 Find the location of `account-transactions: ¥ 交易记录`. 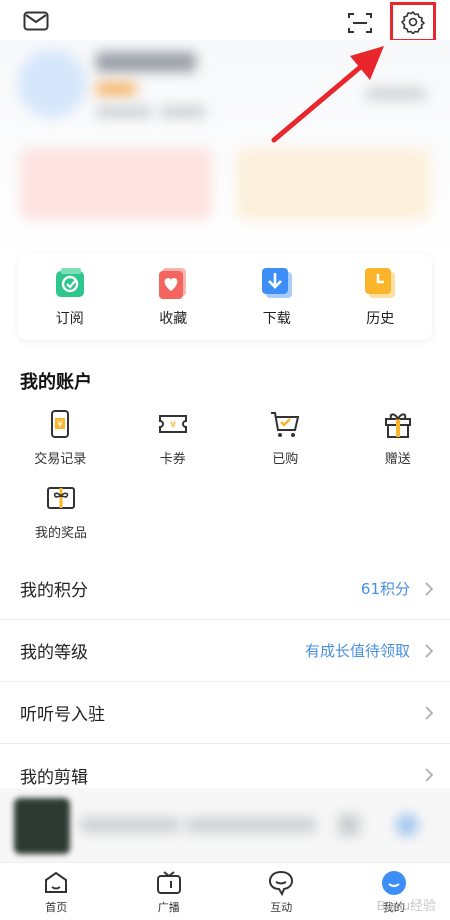

account-transactions: ¥ 交易记录 is located at coordinates (60, 445).